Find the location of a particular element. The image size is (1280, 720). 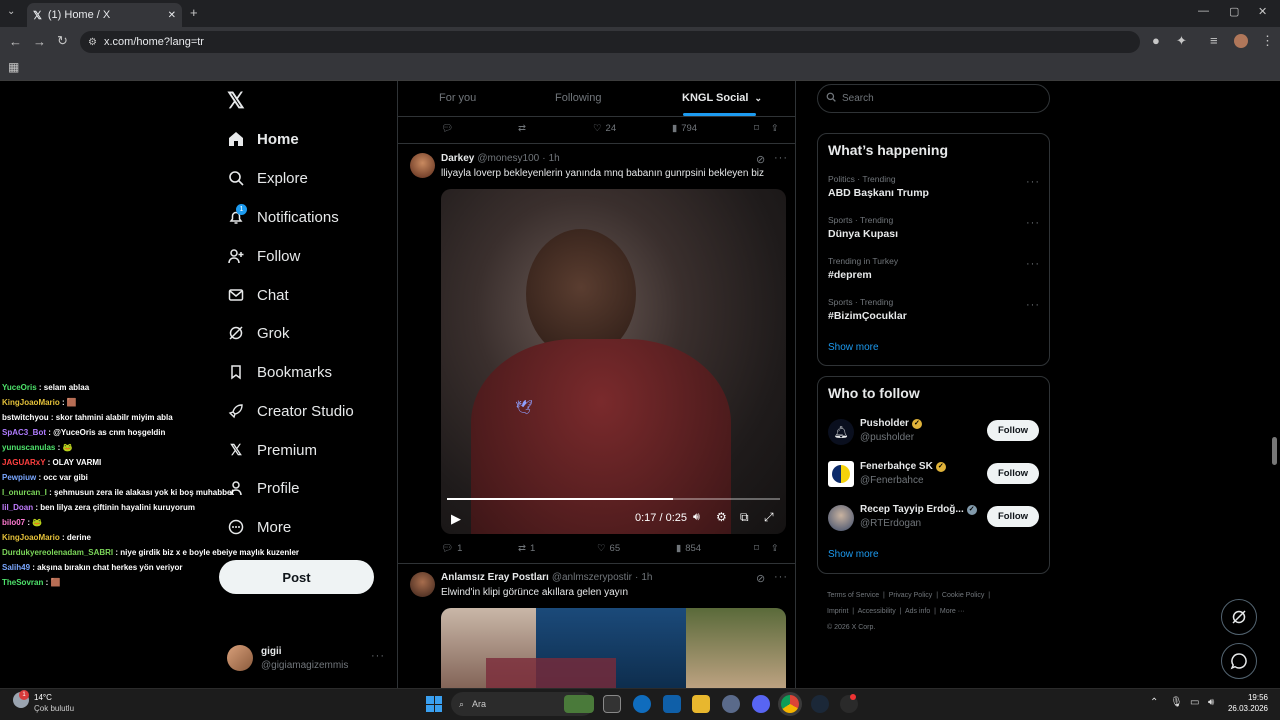

reply-icon: 💬︎ is located at coordinates (479, 128).